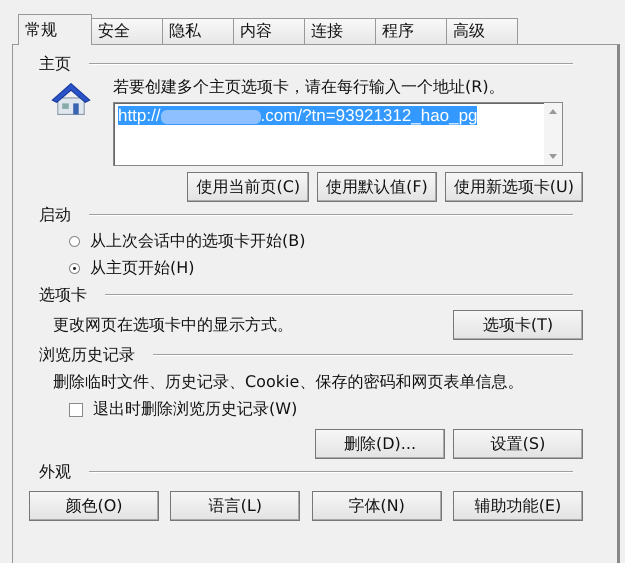 The image size is (625, 563). What do you see at coordinates (288, 382) in the screenshot?
I see `description-text: 删除临时文件、历史记录、Cookie、保存的密码和网页表单信息。` at bounding box center [288, 382].